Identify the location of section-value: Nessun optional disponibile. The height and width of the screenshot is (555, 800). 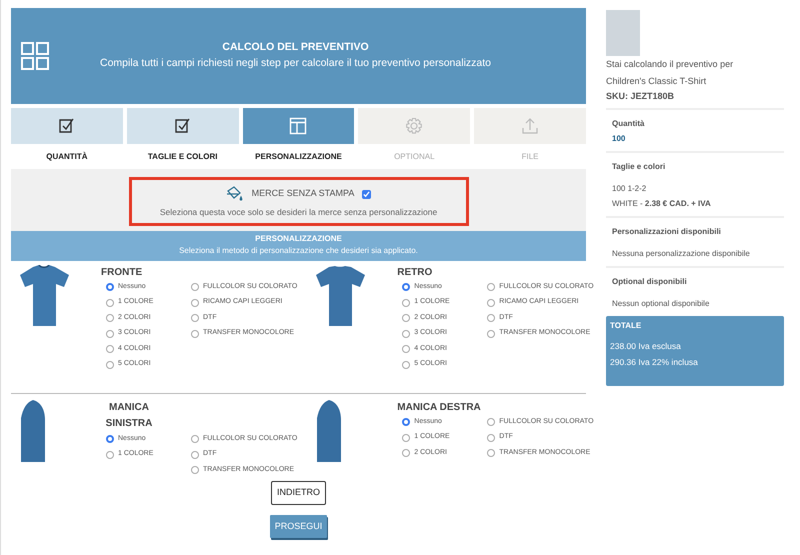
(661, 304).